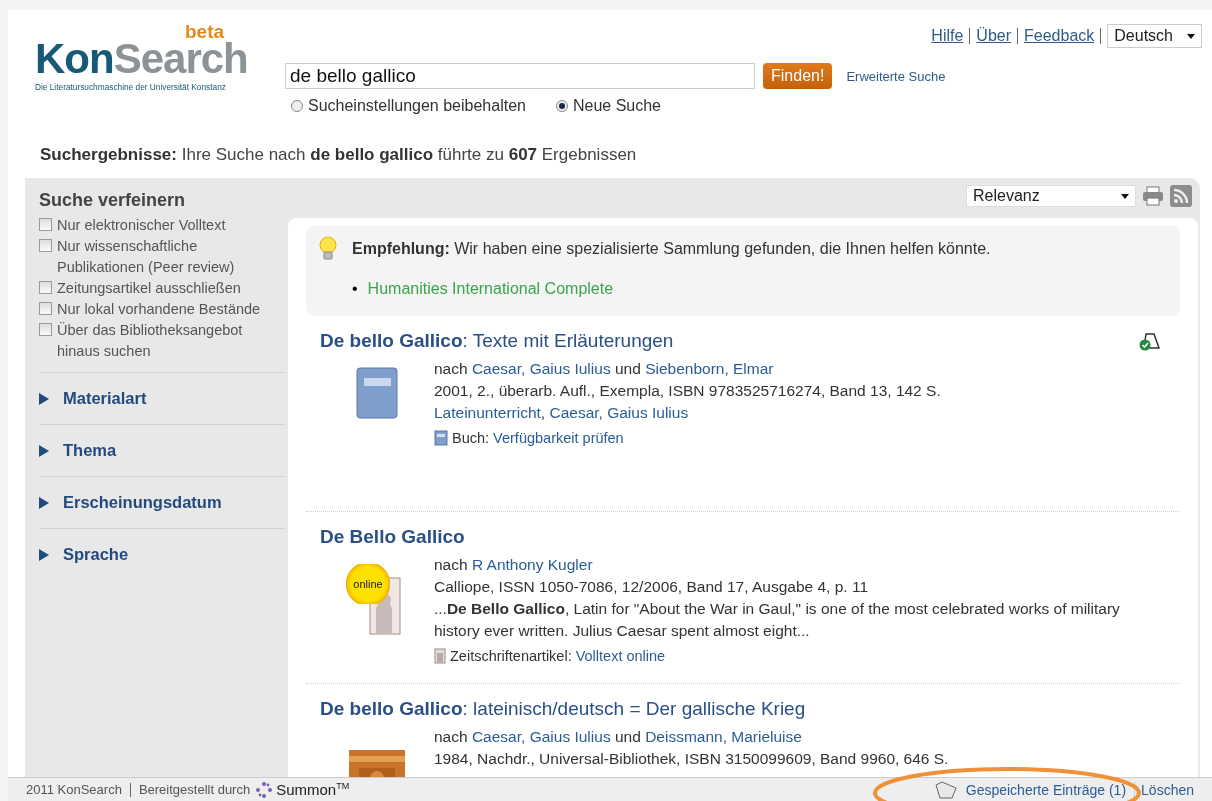 The width and height of the screenshot is (1212, 801). Describe the element at coordinates (149, 288) in the screenshot. I see `filter-label: Zeitungsartikel ausschließen` at that location.